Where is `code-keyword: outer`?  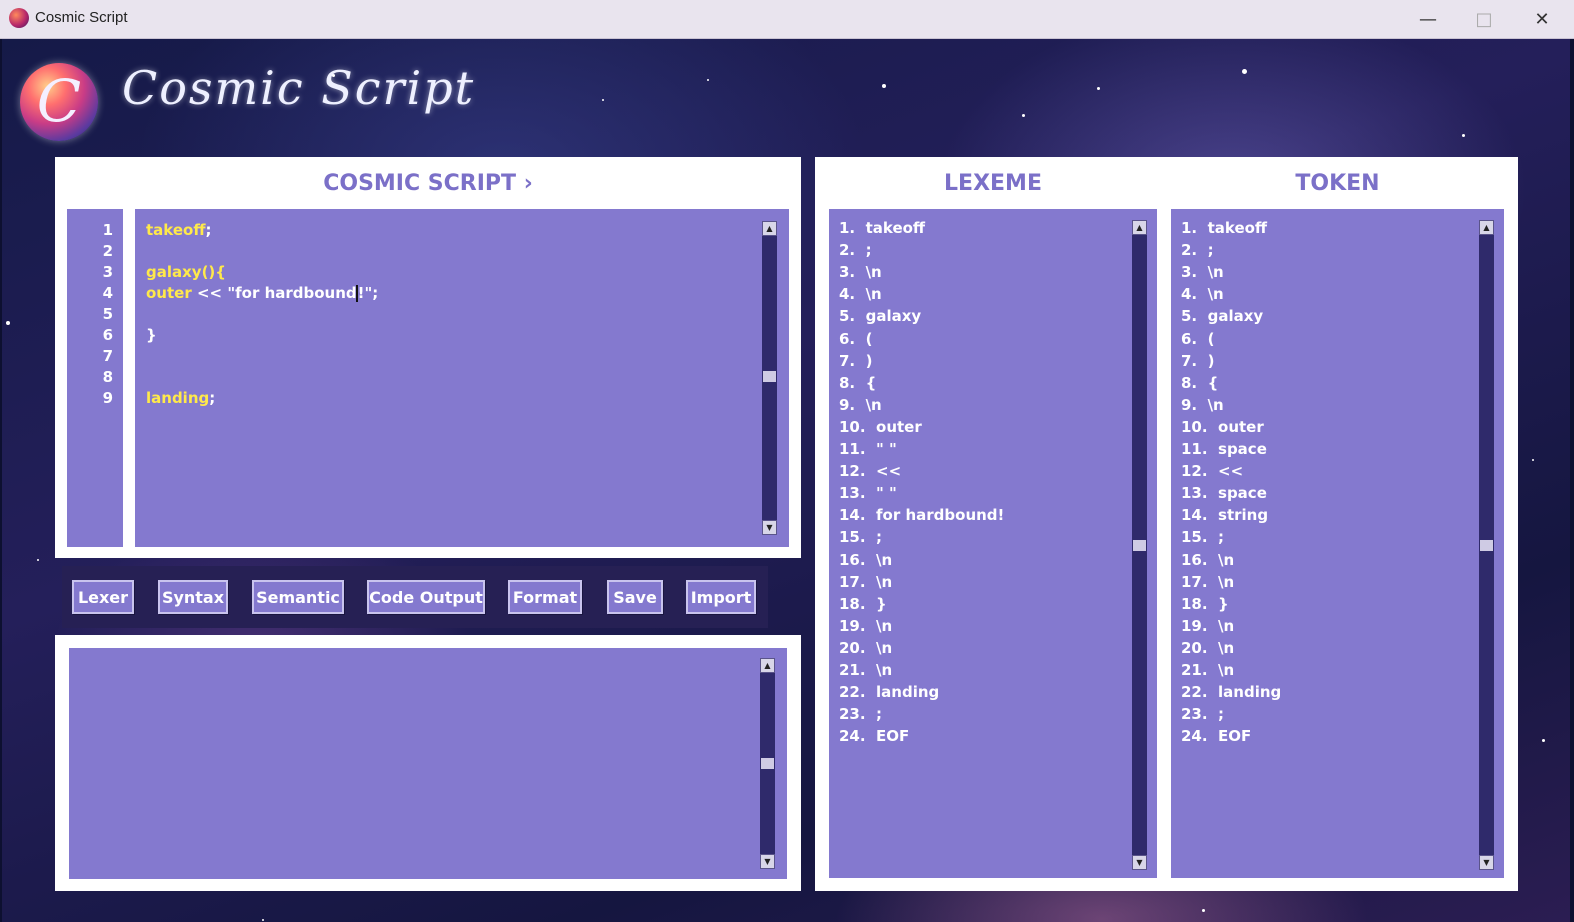
code-keyword: outer is located at coordinates (169, 293).